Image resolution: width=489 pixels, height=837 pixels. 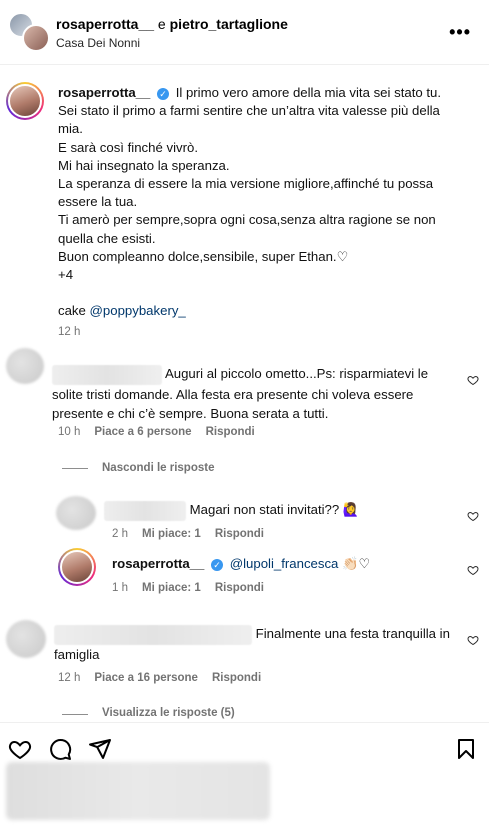 What do you see at coordinates (69, 678) in the screenshot?
I see `comment-timestamp: 12 h` at bounding box center [69, 678].